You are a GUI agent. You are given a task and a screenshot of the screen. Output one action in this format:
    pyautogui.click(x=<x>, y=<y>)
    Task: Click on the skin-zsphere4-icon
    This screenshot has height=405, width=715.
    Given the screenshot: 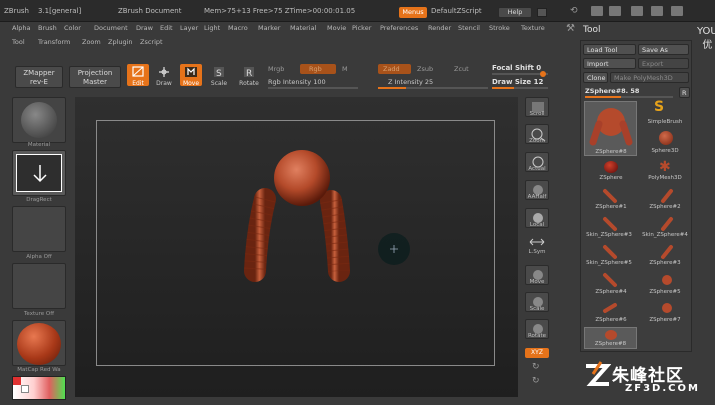 What is the action you would take?
    pyautogui.click(x=667, y=224)
    